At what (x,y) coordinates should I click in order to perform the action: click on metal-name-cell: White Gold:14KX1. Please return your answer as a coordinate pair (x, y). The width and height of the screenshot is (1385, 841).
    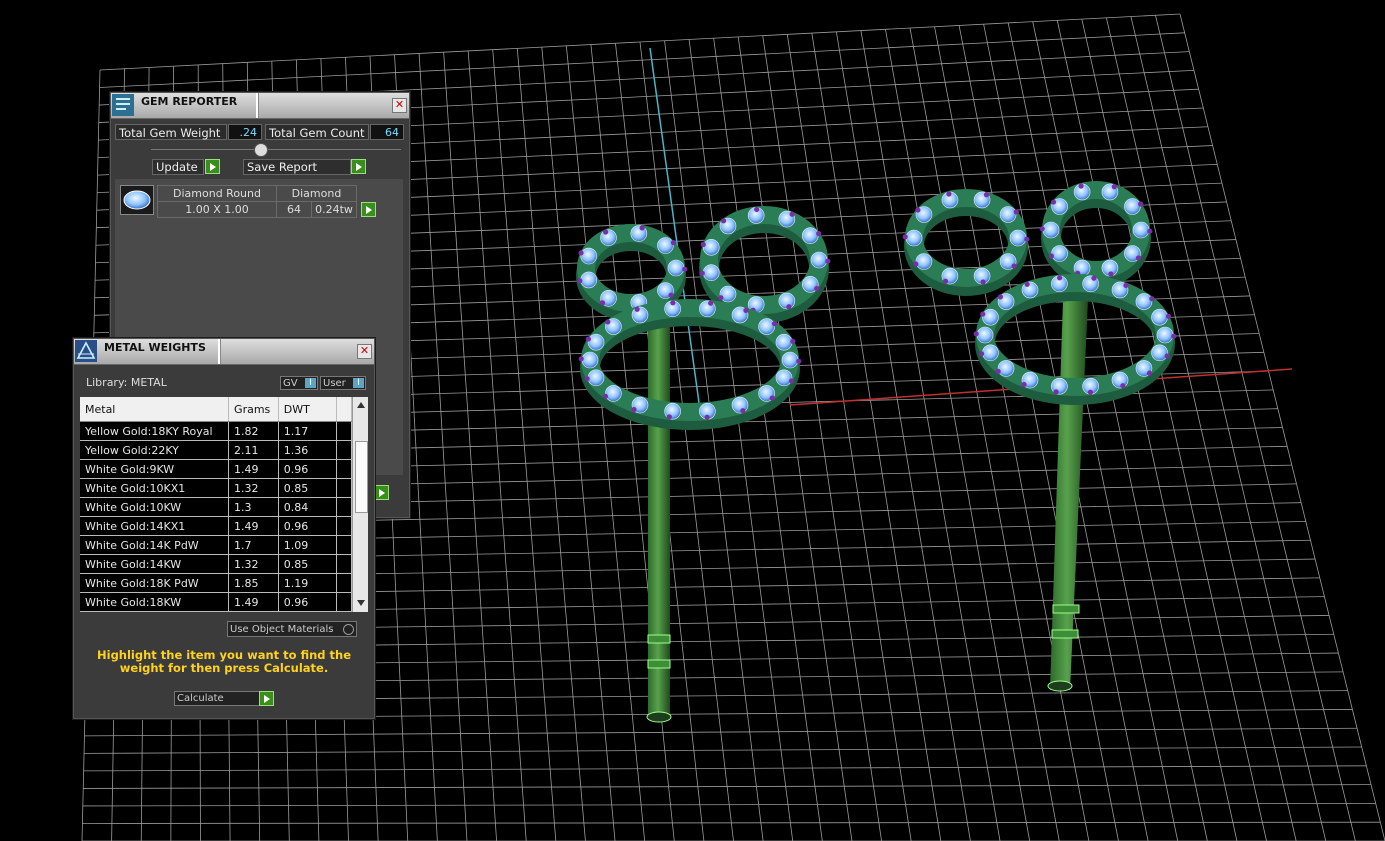
    Looking at the image, I should click on (155, 526).